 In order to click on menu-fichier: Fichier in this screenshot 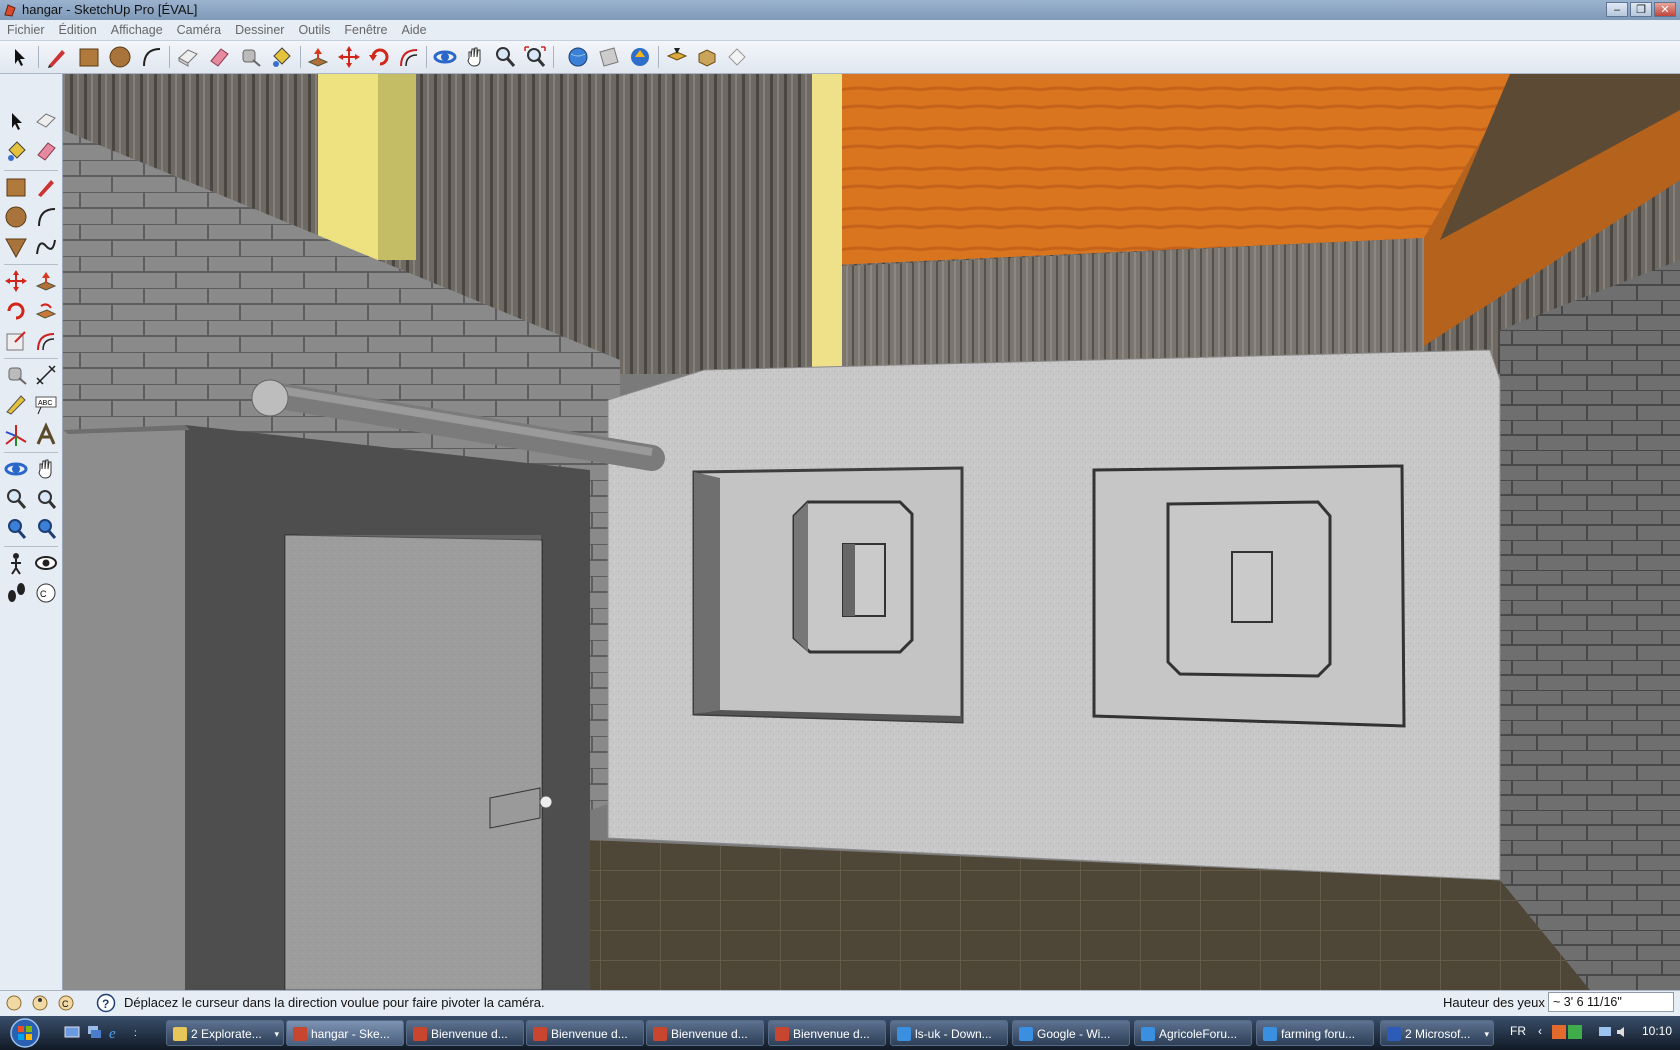, I will do `click(26, 30)`.